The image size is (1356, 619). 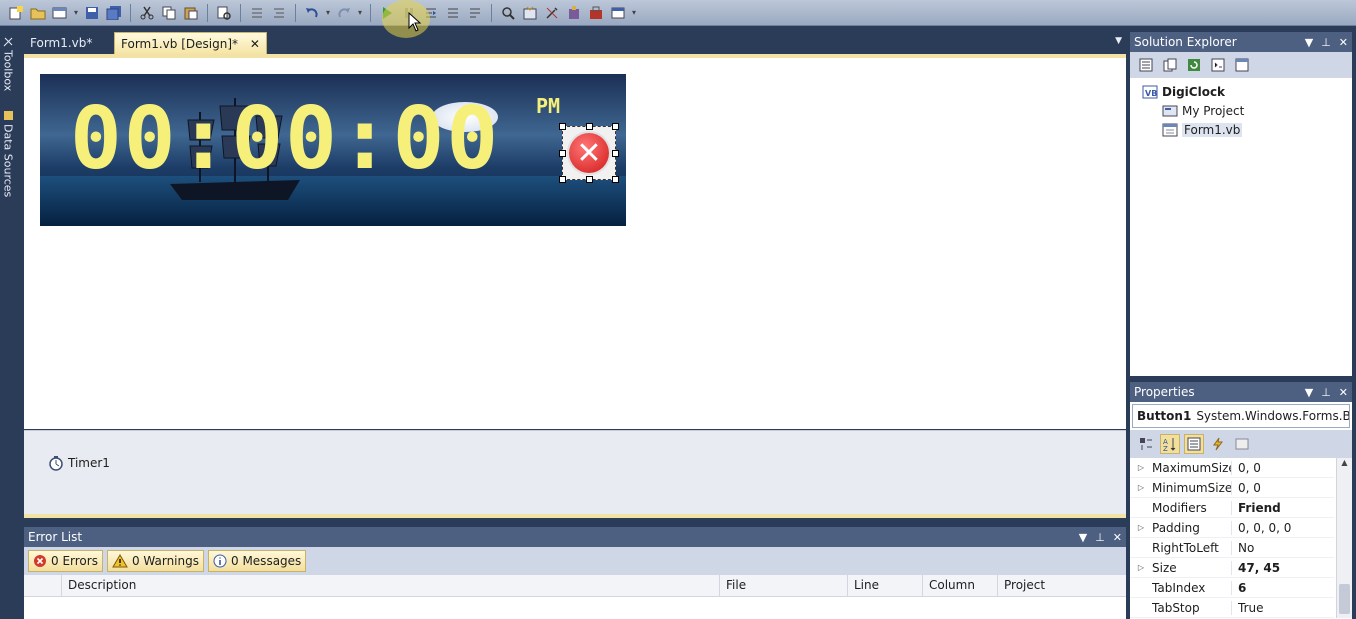 What do you see at coordinates (169, 13) in the screenshot?
I see `copy-icon` at bounding box center [169, 13].